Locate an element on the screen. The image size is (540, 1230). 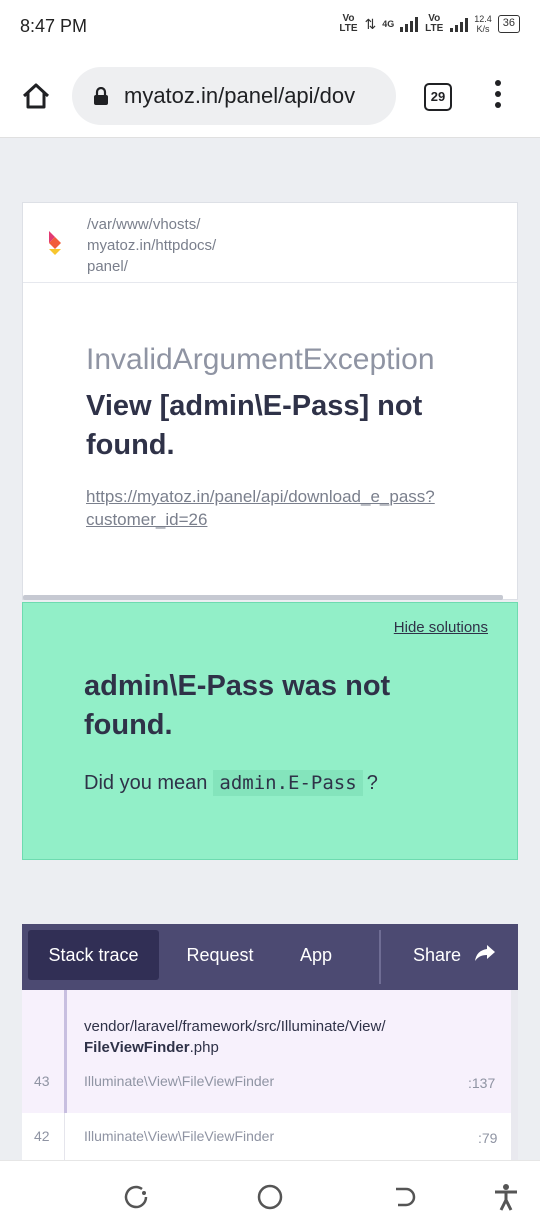
system-nav-bar is located at coordinates (270, 1195).